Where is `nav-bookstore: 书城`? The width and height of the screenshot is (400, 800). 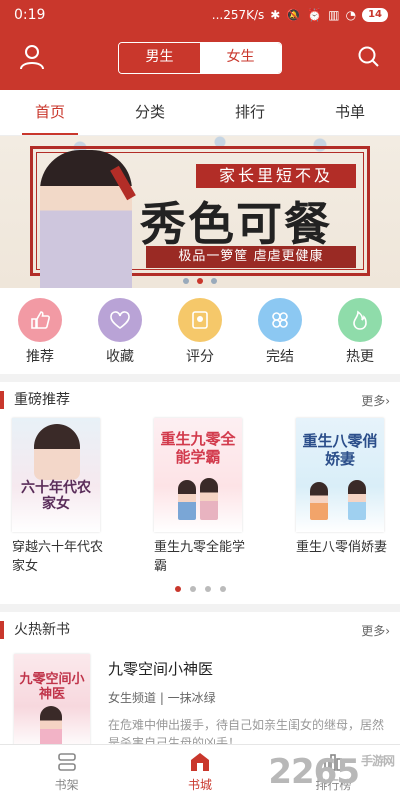
nav-bookstore: 书城 is located at coordinates (199, 772).